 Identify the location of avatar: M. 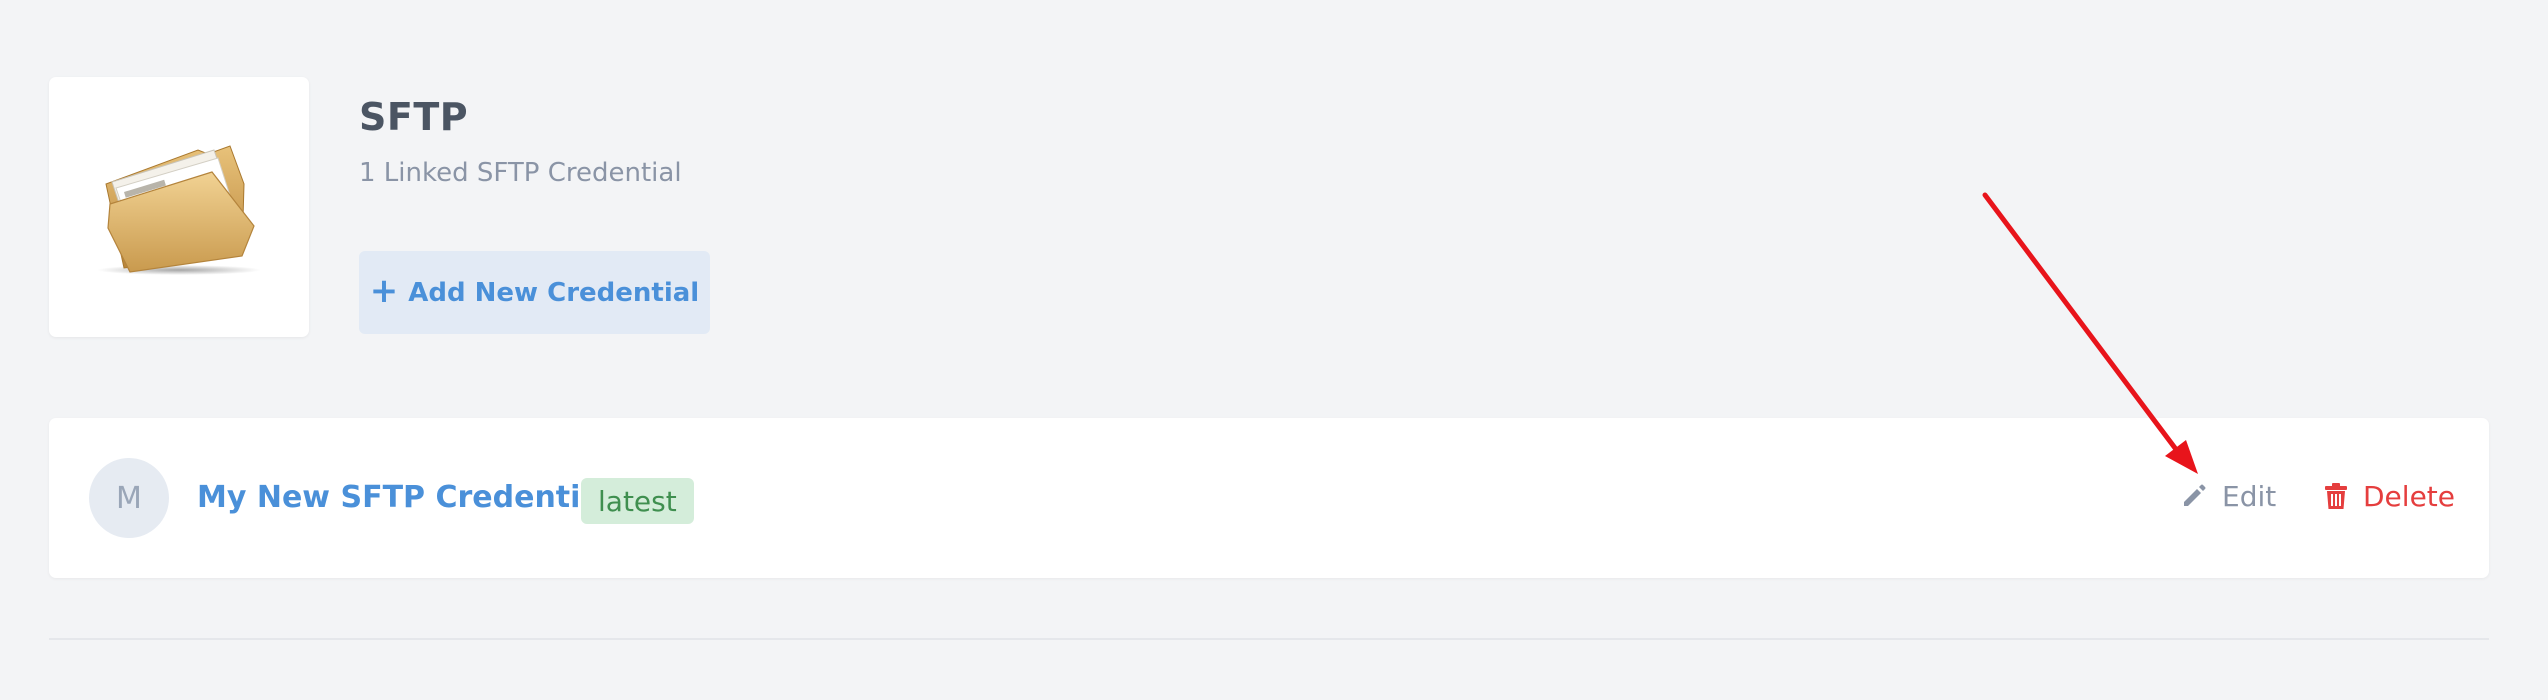
(129, 498).